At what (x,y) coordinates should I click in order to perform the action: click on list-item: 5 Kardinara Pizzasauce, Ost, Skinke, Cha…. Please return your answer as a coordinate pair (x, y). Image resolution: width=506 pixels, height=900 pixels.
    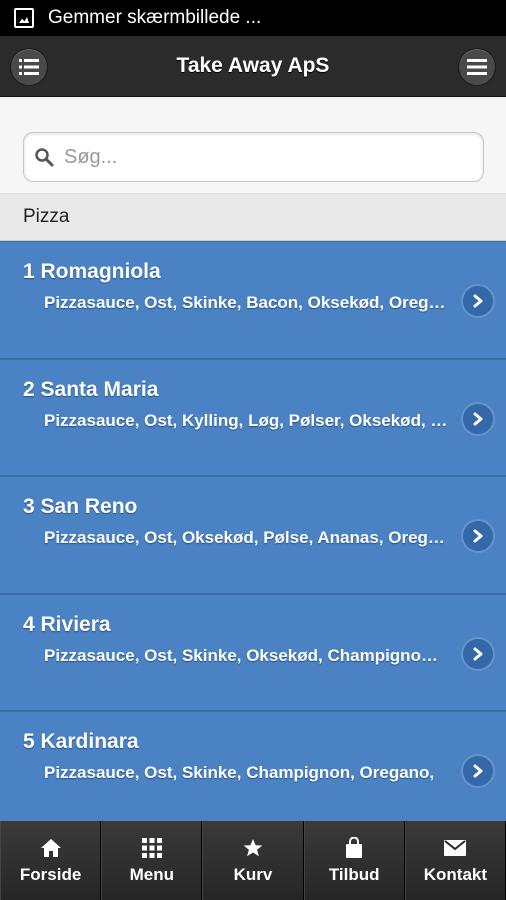
    Looking at the image, I should click on (253, 766).